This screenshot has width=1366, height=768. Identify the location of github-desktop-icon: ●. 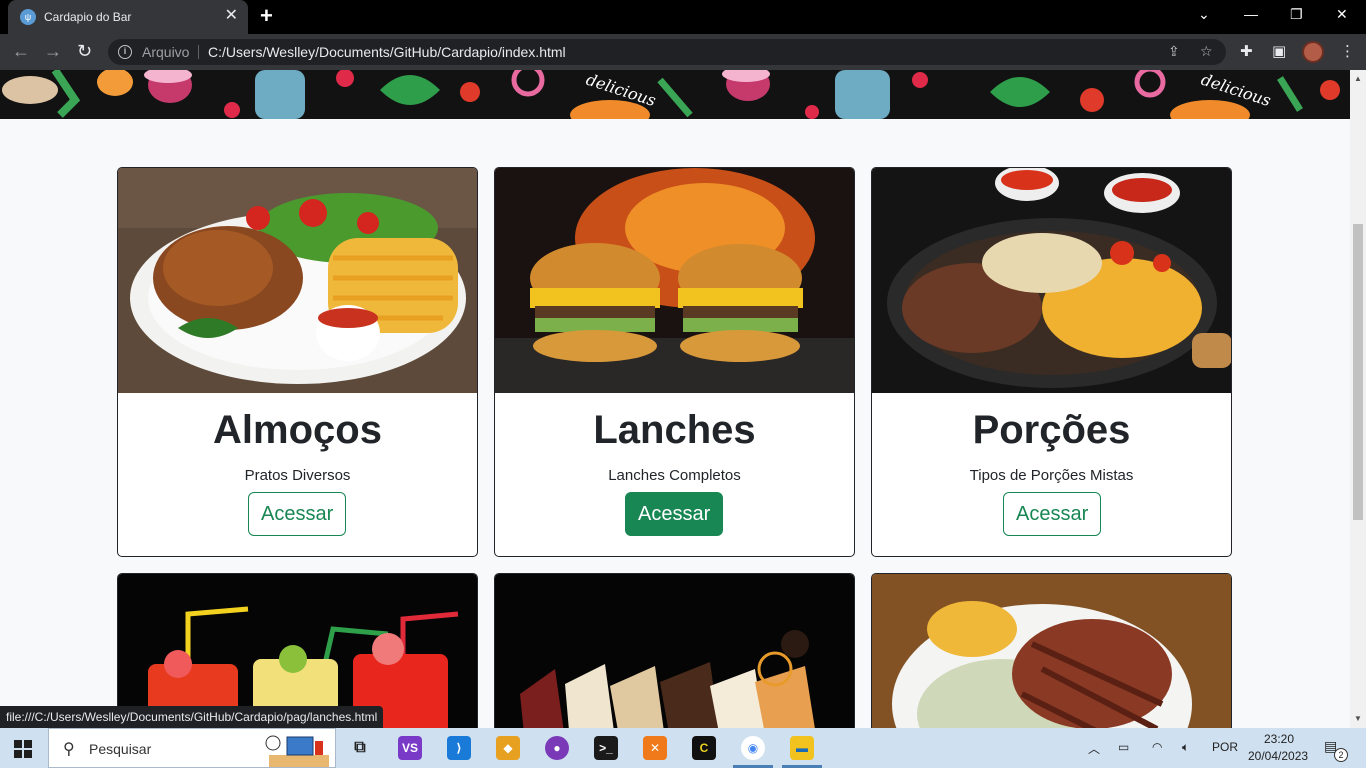
(557, 748).